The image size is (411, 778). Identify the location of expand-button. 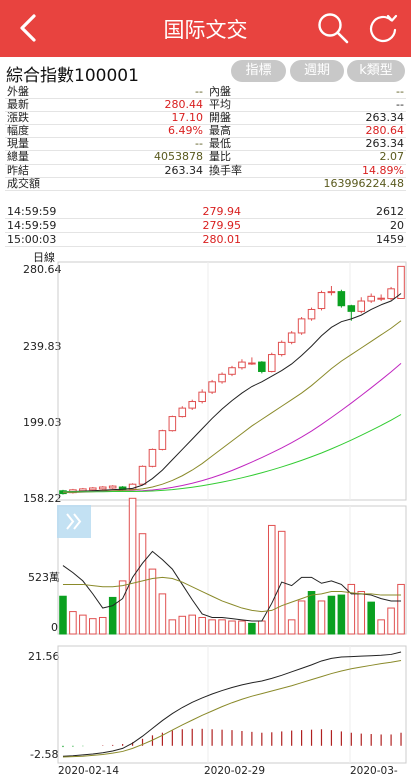
(74, 521).